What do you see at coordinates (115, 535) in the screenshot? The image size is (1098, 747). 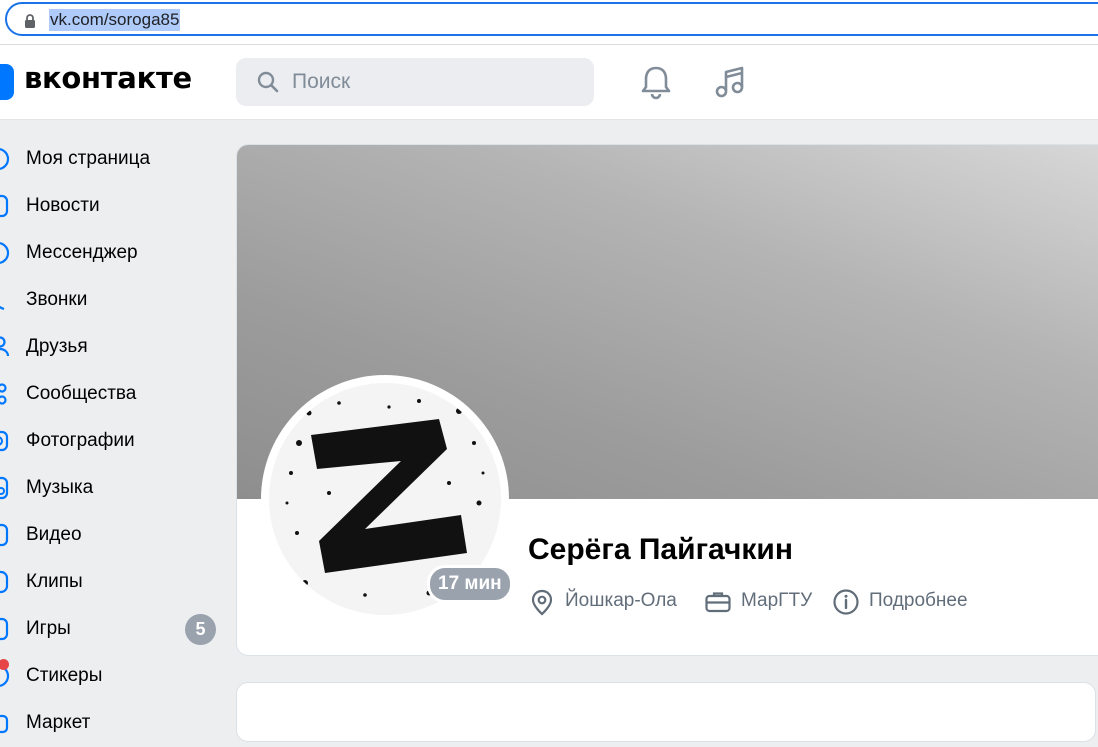 I see `sidebar-item-video: Видео` at bounding box center [115, 535].